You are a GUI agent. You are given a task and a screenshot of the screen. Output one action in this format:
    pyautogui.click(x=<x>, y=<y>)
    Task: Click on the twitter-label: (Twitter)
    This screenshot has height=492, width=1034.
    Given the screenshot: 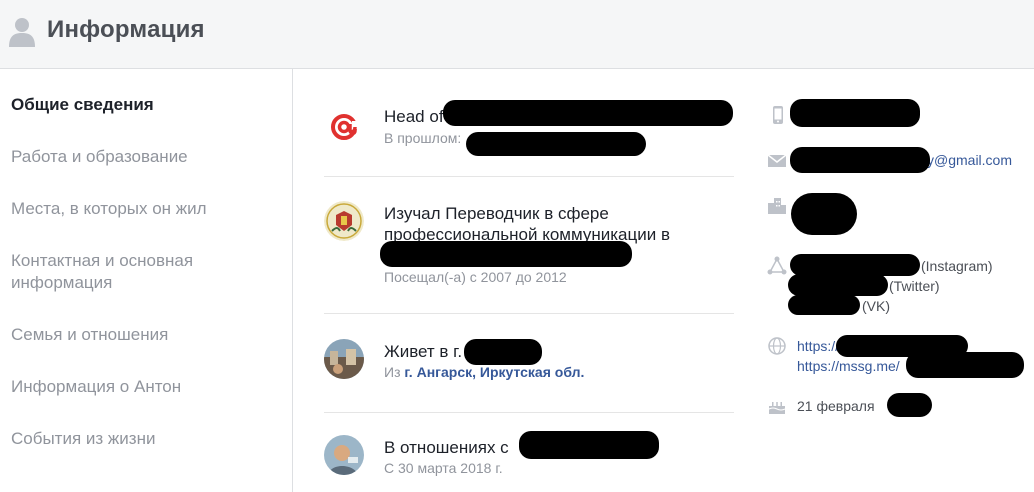 What is the action you would take?
    pyautogui.click(x=914, y=286)
    